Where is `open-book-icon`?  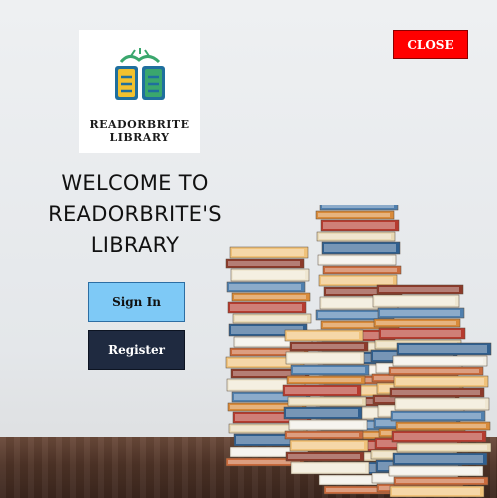 open-book-icon is located at coordinates (140, 74).